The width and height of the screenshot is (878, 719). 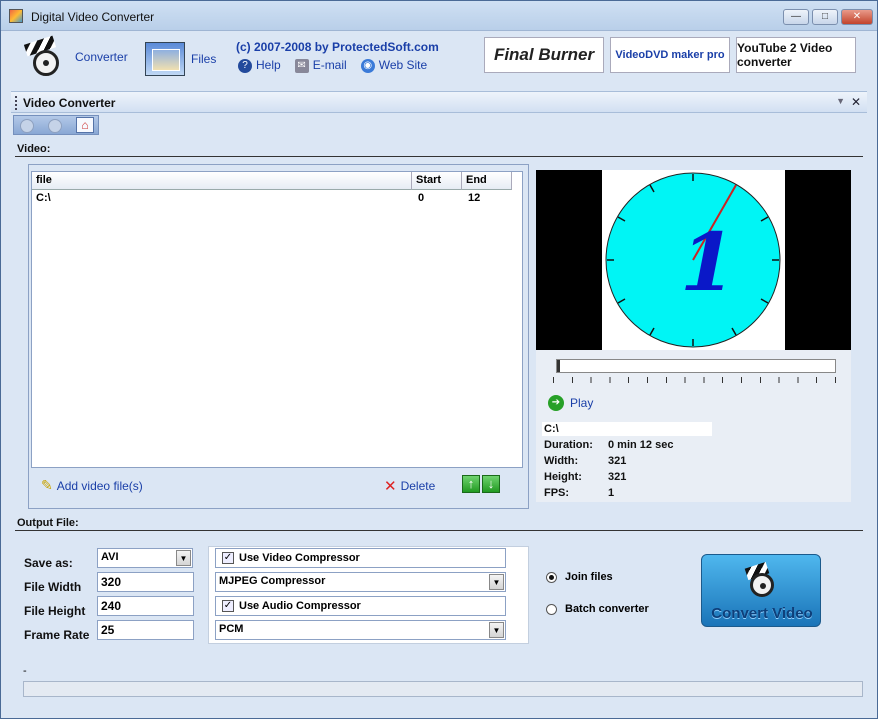 I want to click on progress-bar, so click(x=443, y=689).